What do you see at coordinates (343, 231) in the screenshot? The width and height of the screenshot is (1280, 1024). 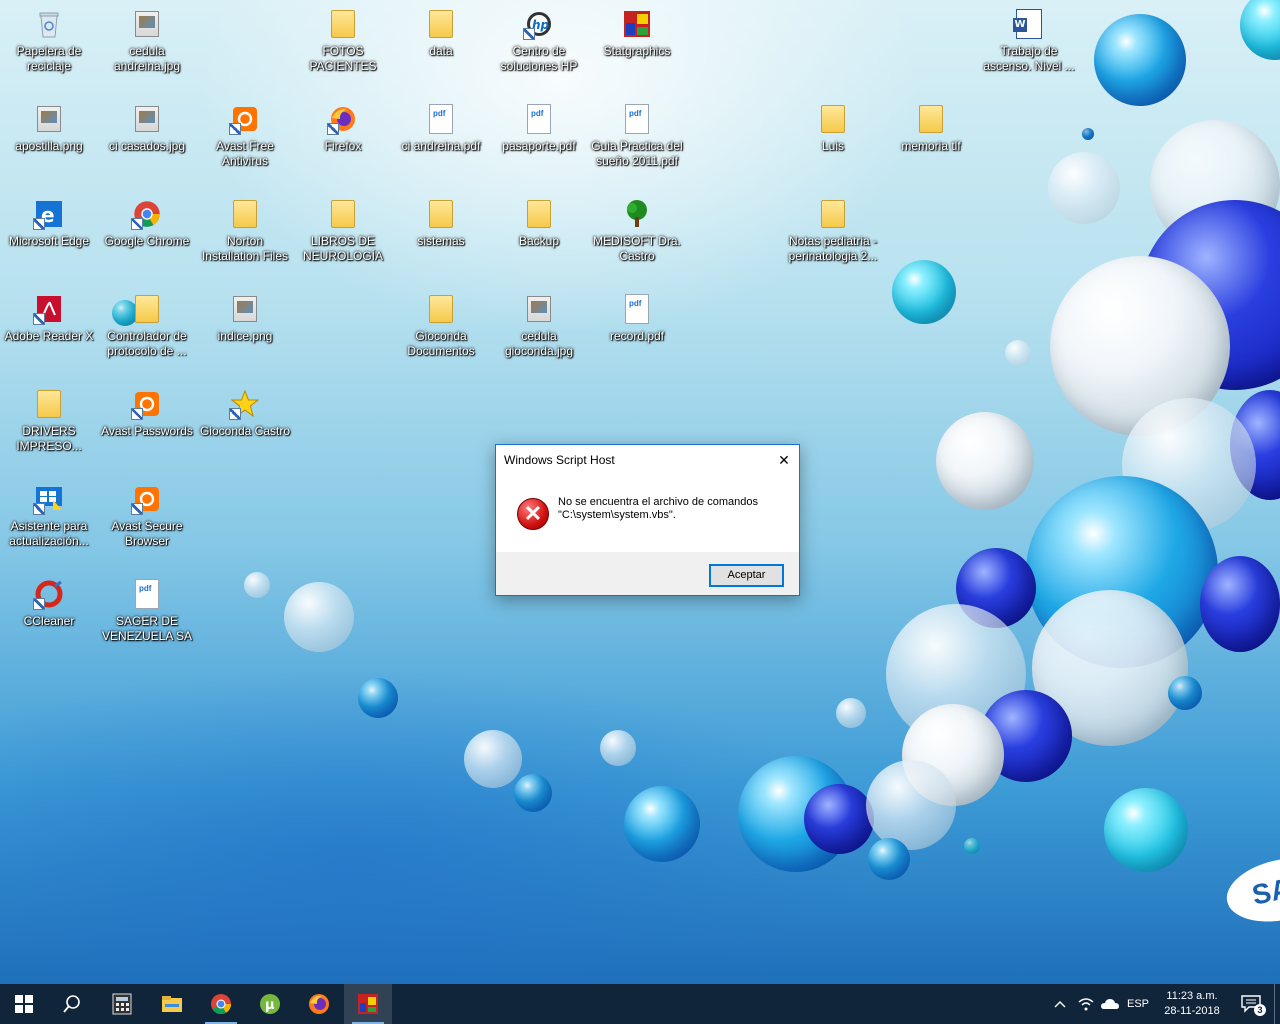 I see `desktop-icon: LIBROS DE NEUROLOGÍA` at bounding box center [343, 231].